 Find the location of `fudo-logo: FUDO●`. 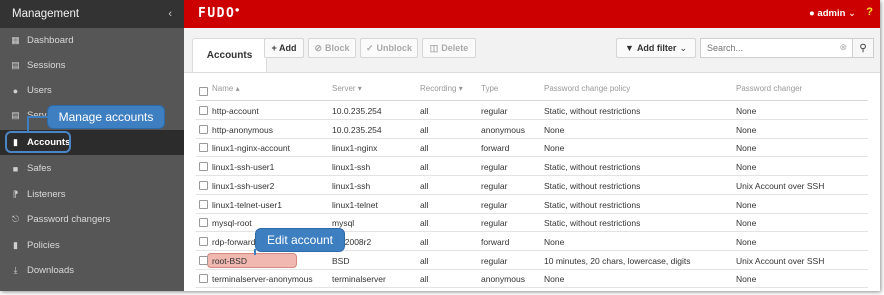

fudo-logo: FUDO● is located at coordinates (219, 13).